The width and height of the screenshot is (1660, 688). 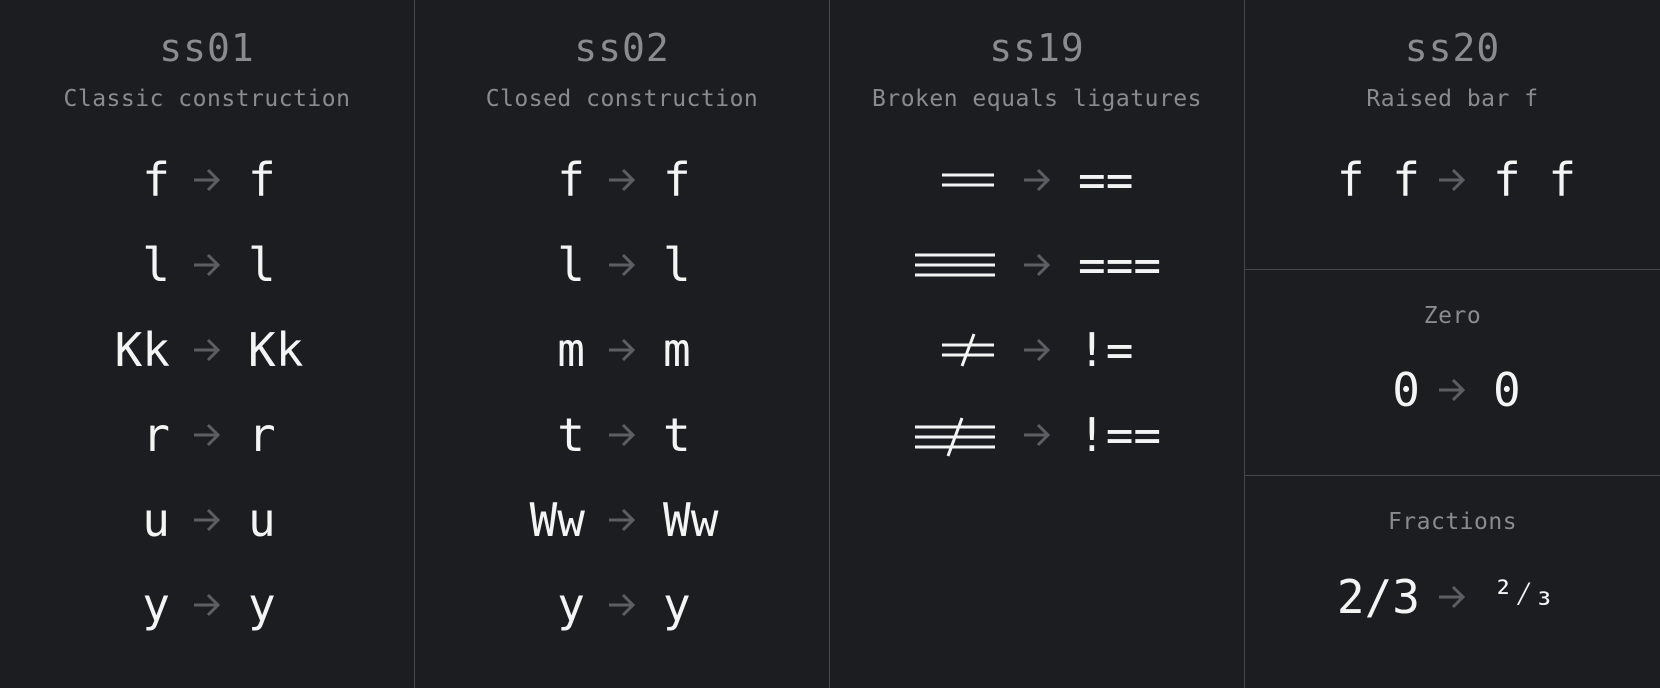 What do you see at coordinates (207, 48) in the screenshot?
I see `panel-title: ss01` at bounding box center [207, 48].